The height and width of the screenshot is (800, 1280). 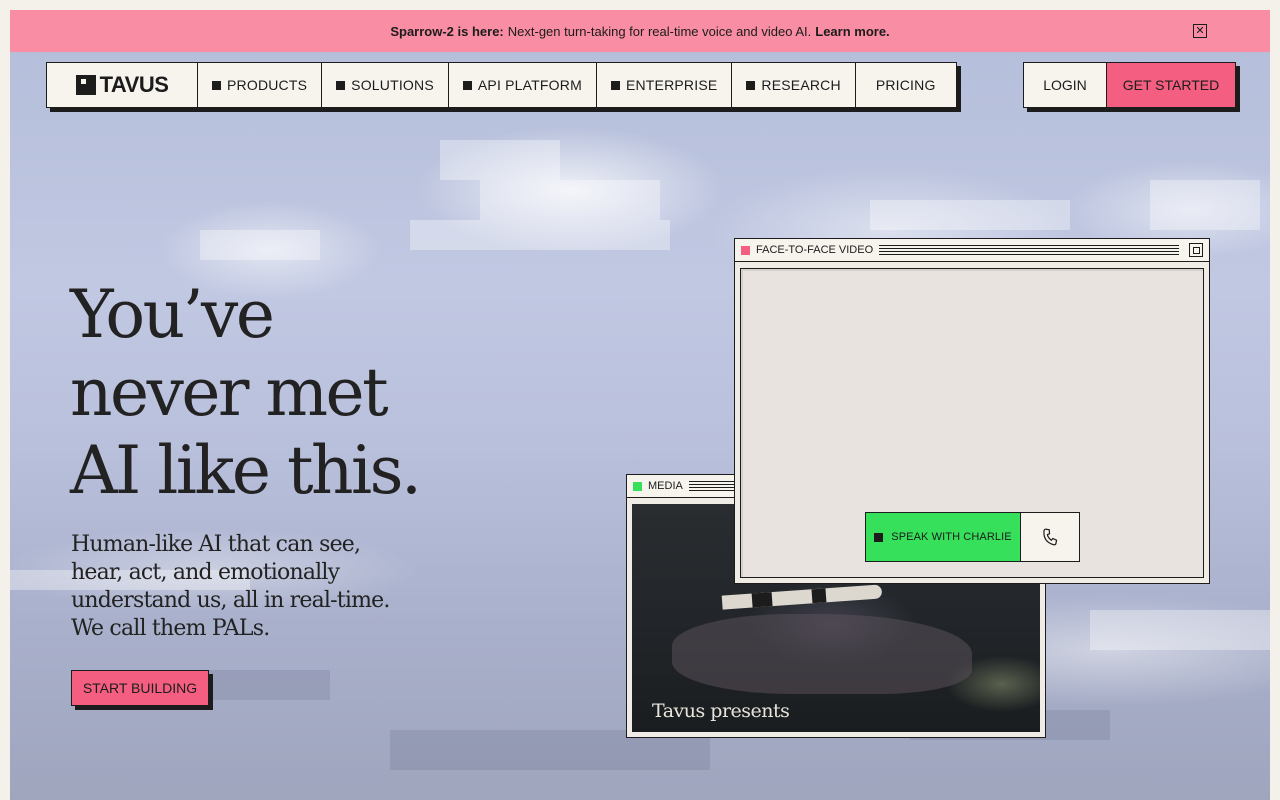 What do you see at coordinates (172, 314) in the screenshot?
I see `hero-title-line: You’ve` at bounding box center [172, 314].